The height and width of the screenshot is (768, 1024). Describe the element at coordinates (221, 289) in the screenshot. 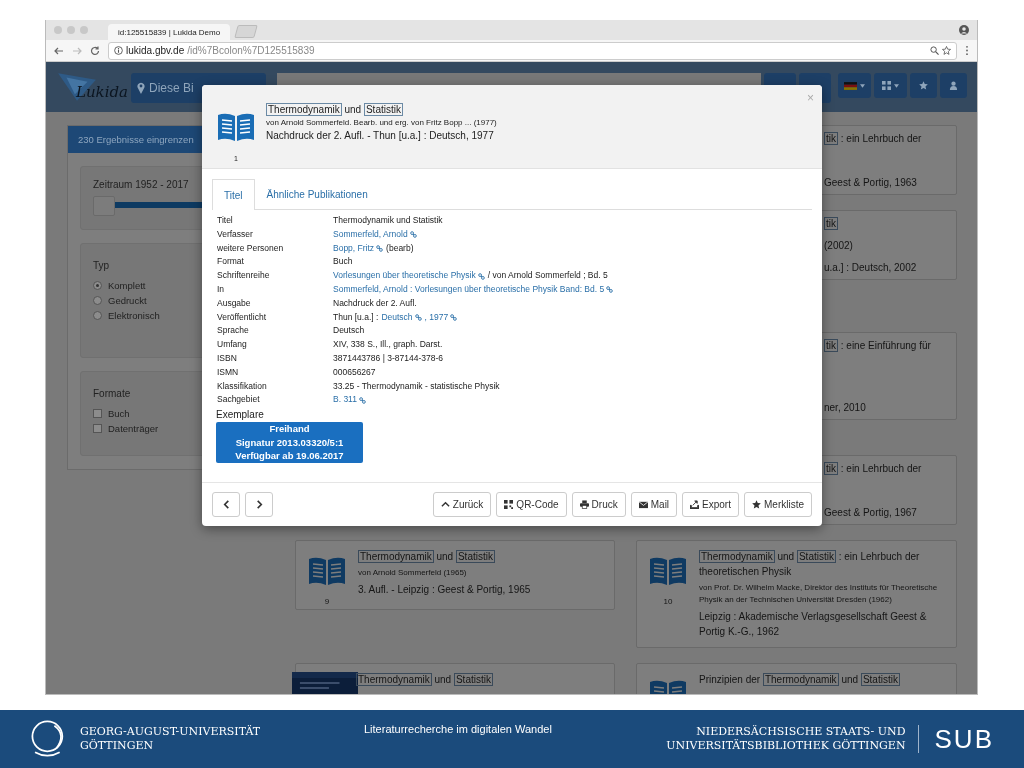

I see `field-label: In` at that location.